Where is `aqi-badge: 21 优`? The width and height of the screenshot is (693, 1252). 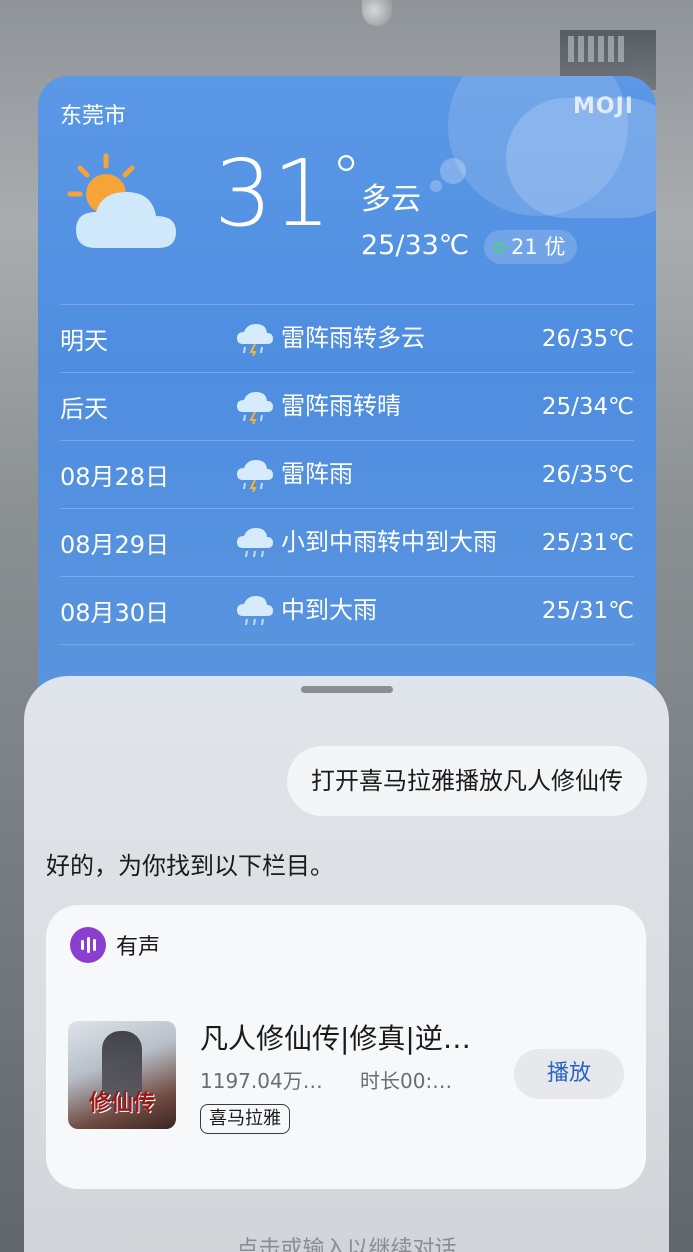
aqi-badge: 21 优 is located at coordinates (531, 247).